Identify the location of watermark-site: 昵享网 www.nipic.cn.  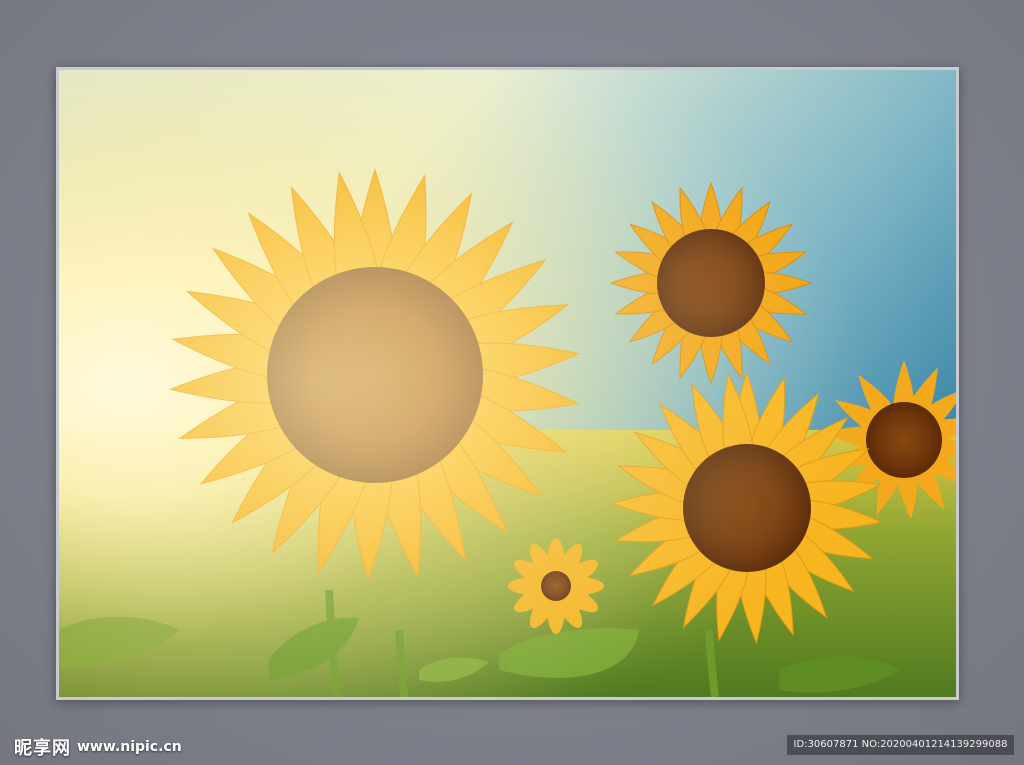
(98, 747).